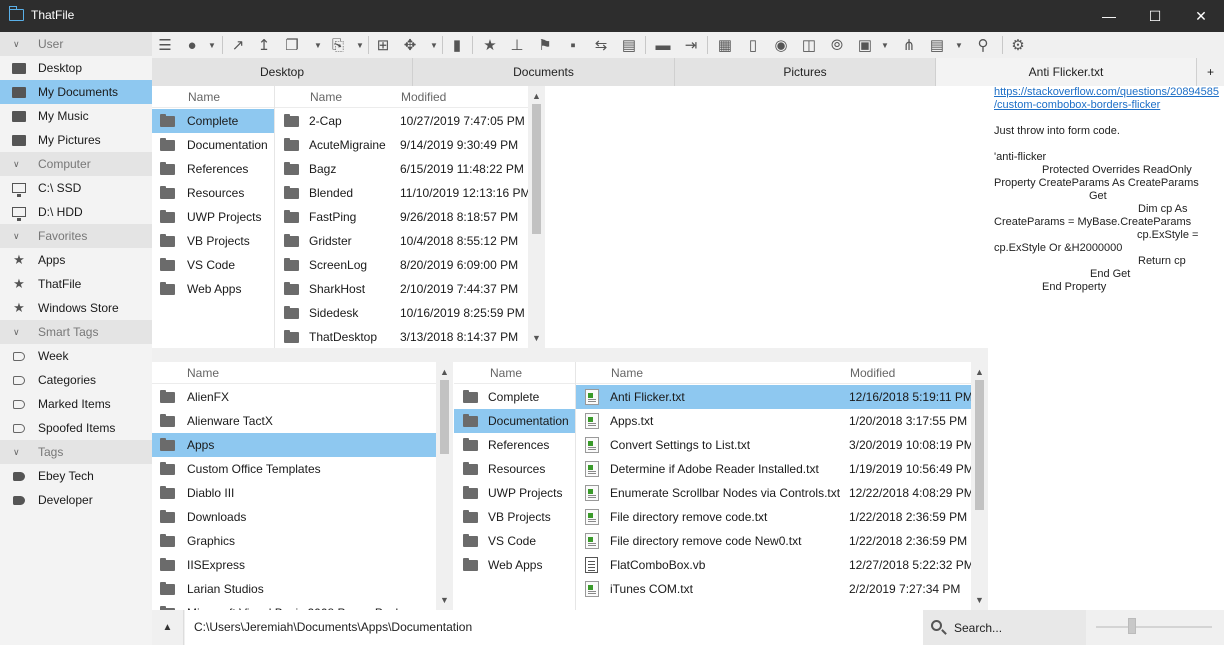  Describe the element at coordinates (192, 45) in the screenshot. I see `user-icon: ●` at that location.